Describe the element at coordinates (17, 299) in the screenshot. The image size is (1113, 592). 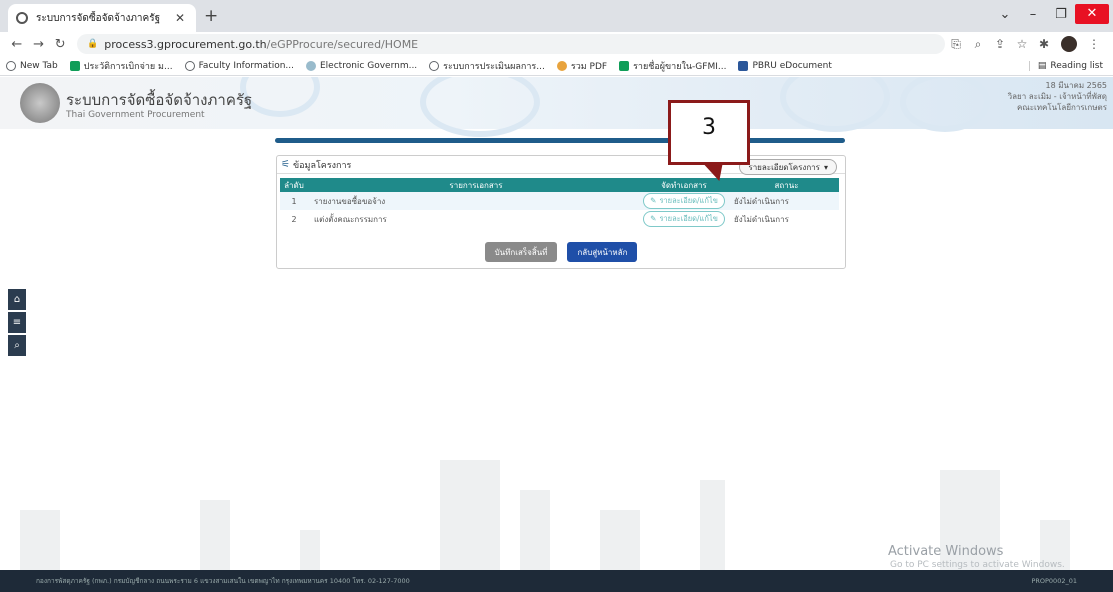
I see `home-icon: ⌂` at that location.